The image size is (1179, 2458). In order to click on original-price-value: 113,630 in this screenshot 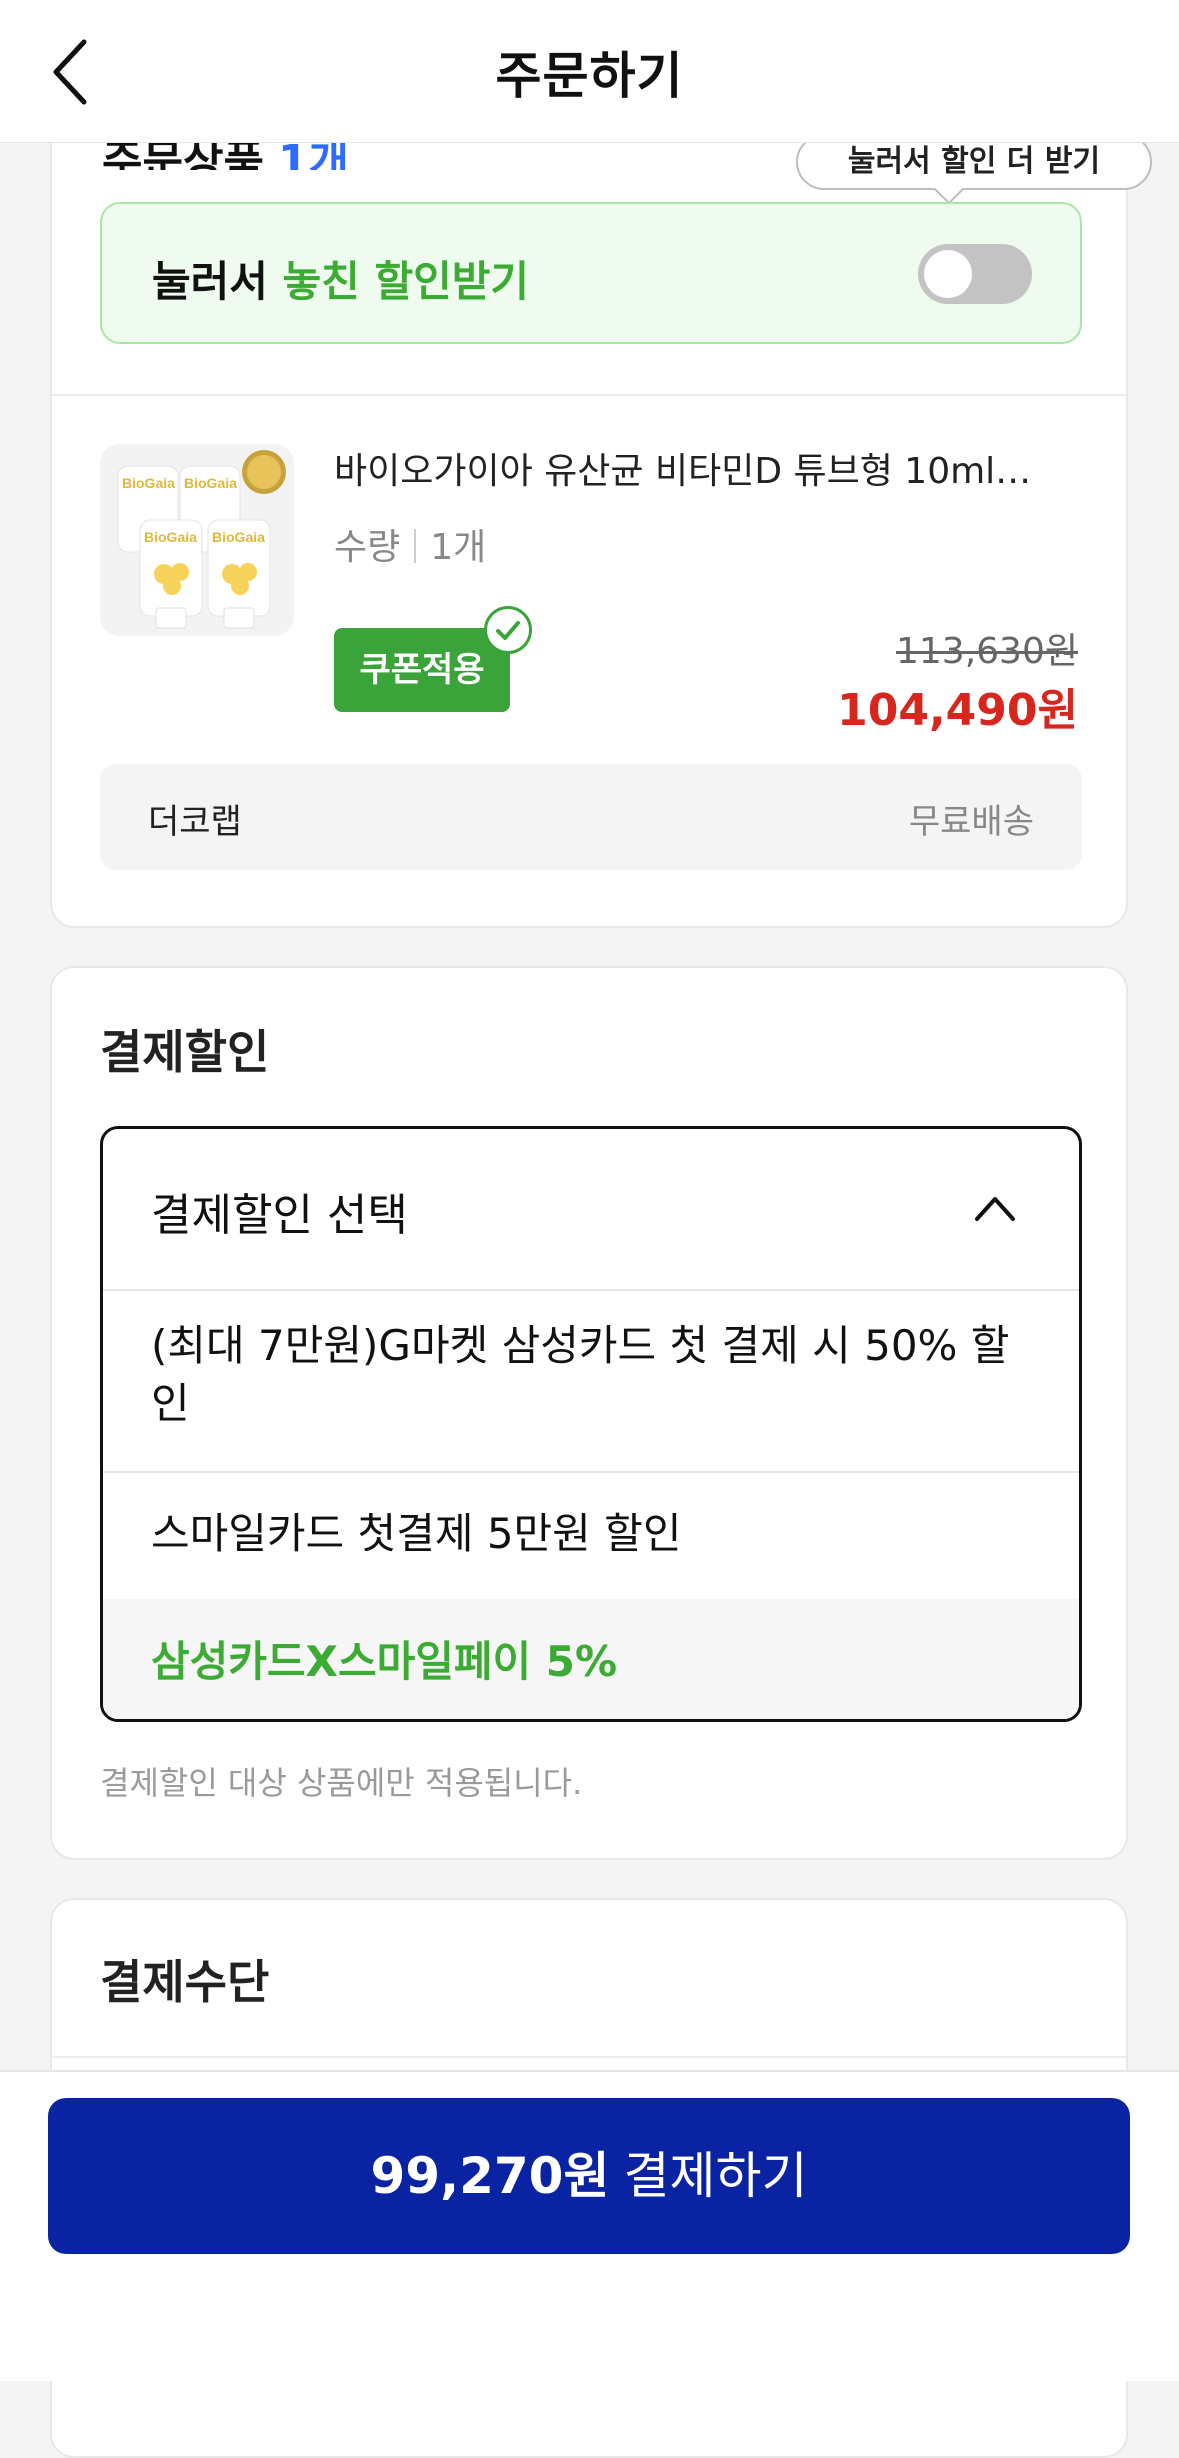, I will do `click(970, 651)`.